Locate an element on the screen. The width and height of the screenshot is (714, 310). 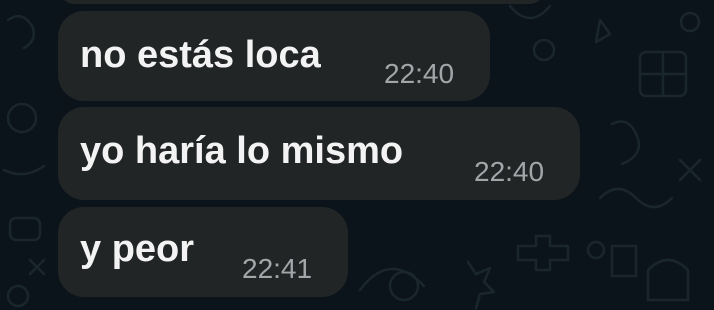
message-bubble: y peor 22:41 is located at coordinates (203, 252).